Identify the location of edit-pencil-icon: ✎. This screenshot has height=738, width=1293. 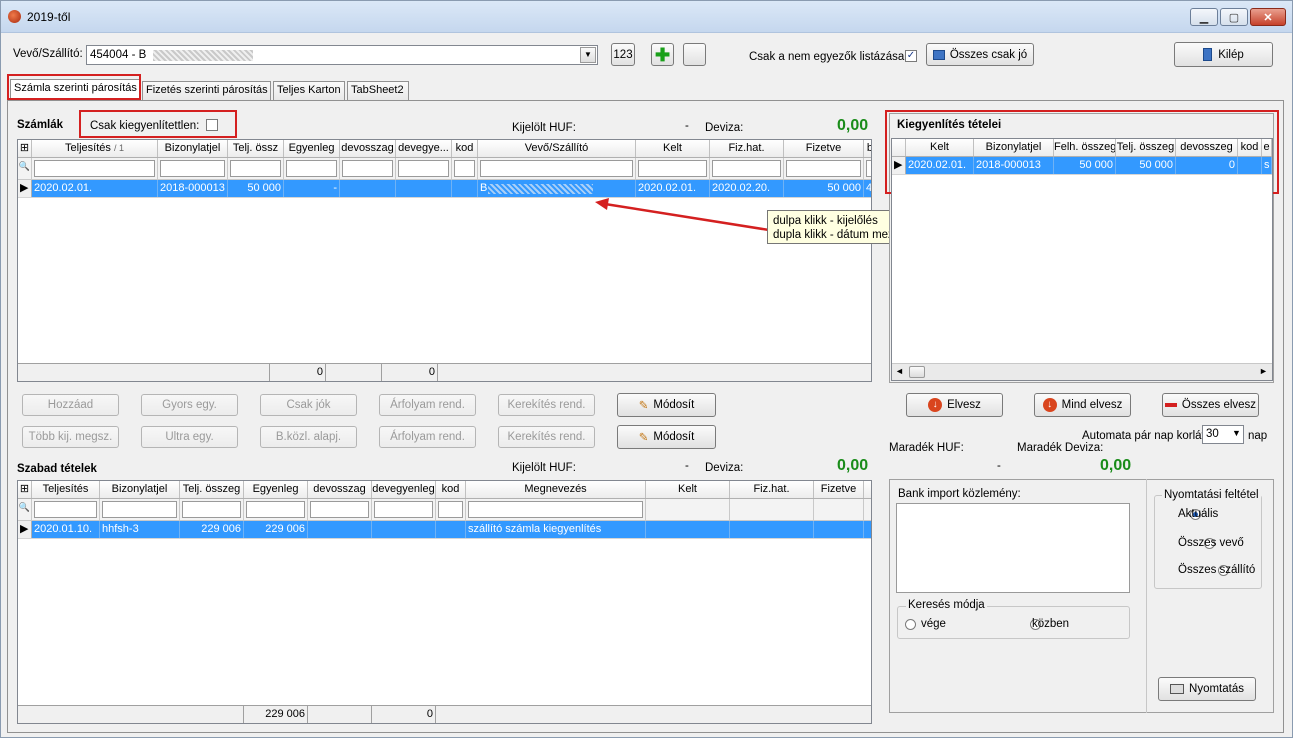
(643, 438).